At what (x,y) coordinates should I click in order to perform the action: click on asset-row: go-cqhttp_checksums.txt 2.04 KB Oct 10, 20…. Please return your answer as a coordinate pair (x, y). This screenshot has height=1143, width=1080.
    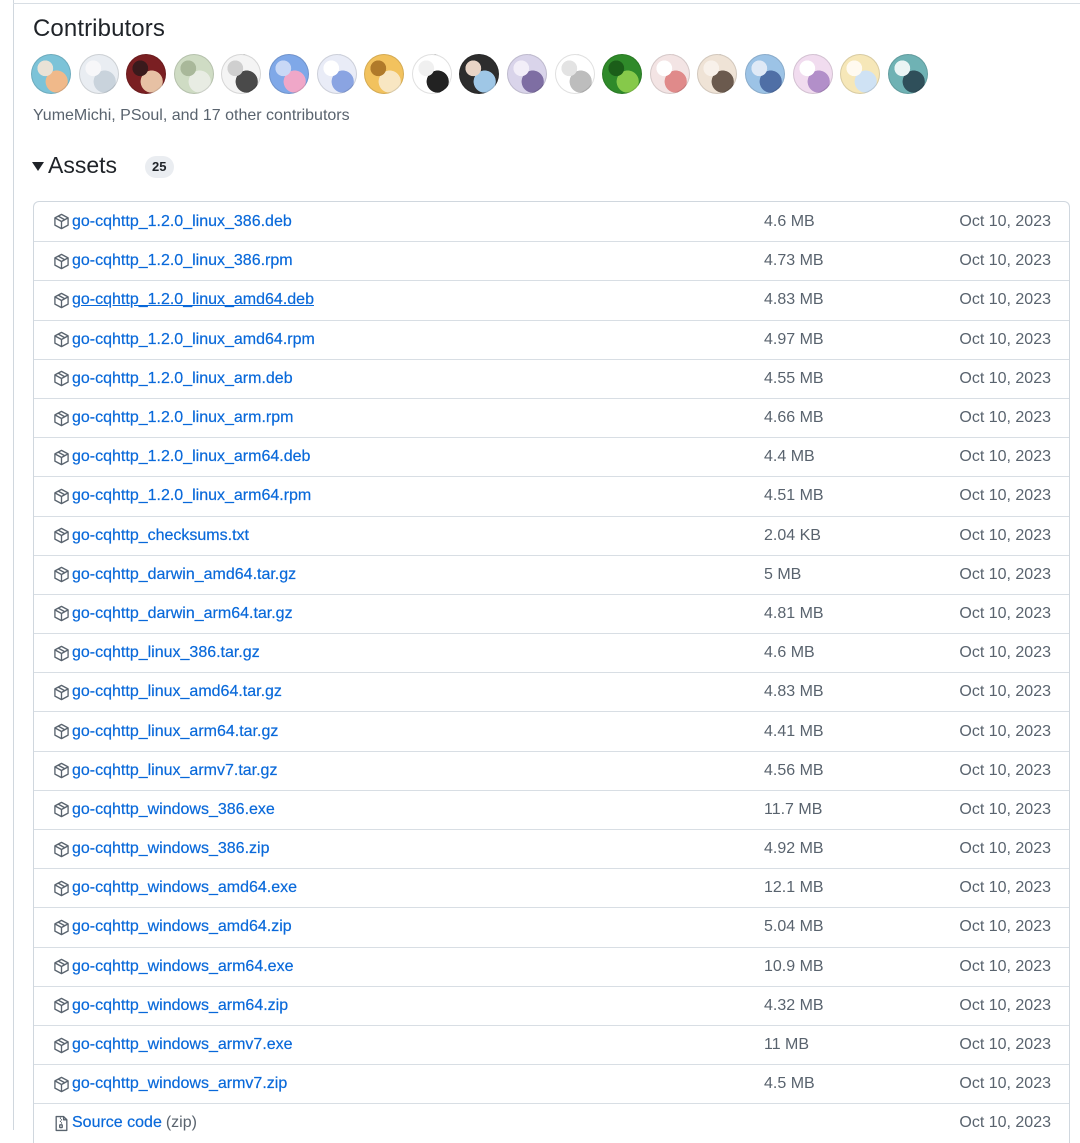
    Looking at the image, I should click on (551, 535).